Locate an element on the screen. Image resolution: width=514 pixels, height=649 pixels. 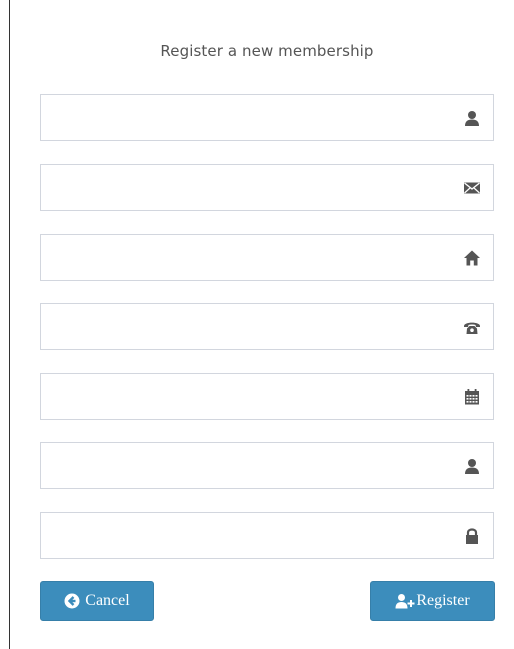
left-border-divider is located at coordinates (9, 324).